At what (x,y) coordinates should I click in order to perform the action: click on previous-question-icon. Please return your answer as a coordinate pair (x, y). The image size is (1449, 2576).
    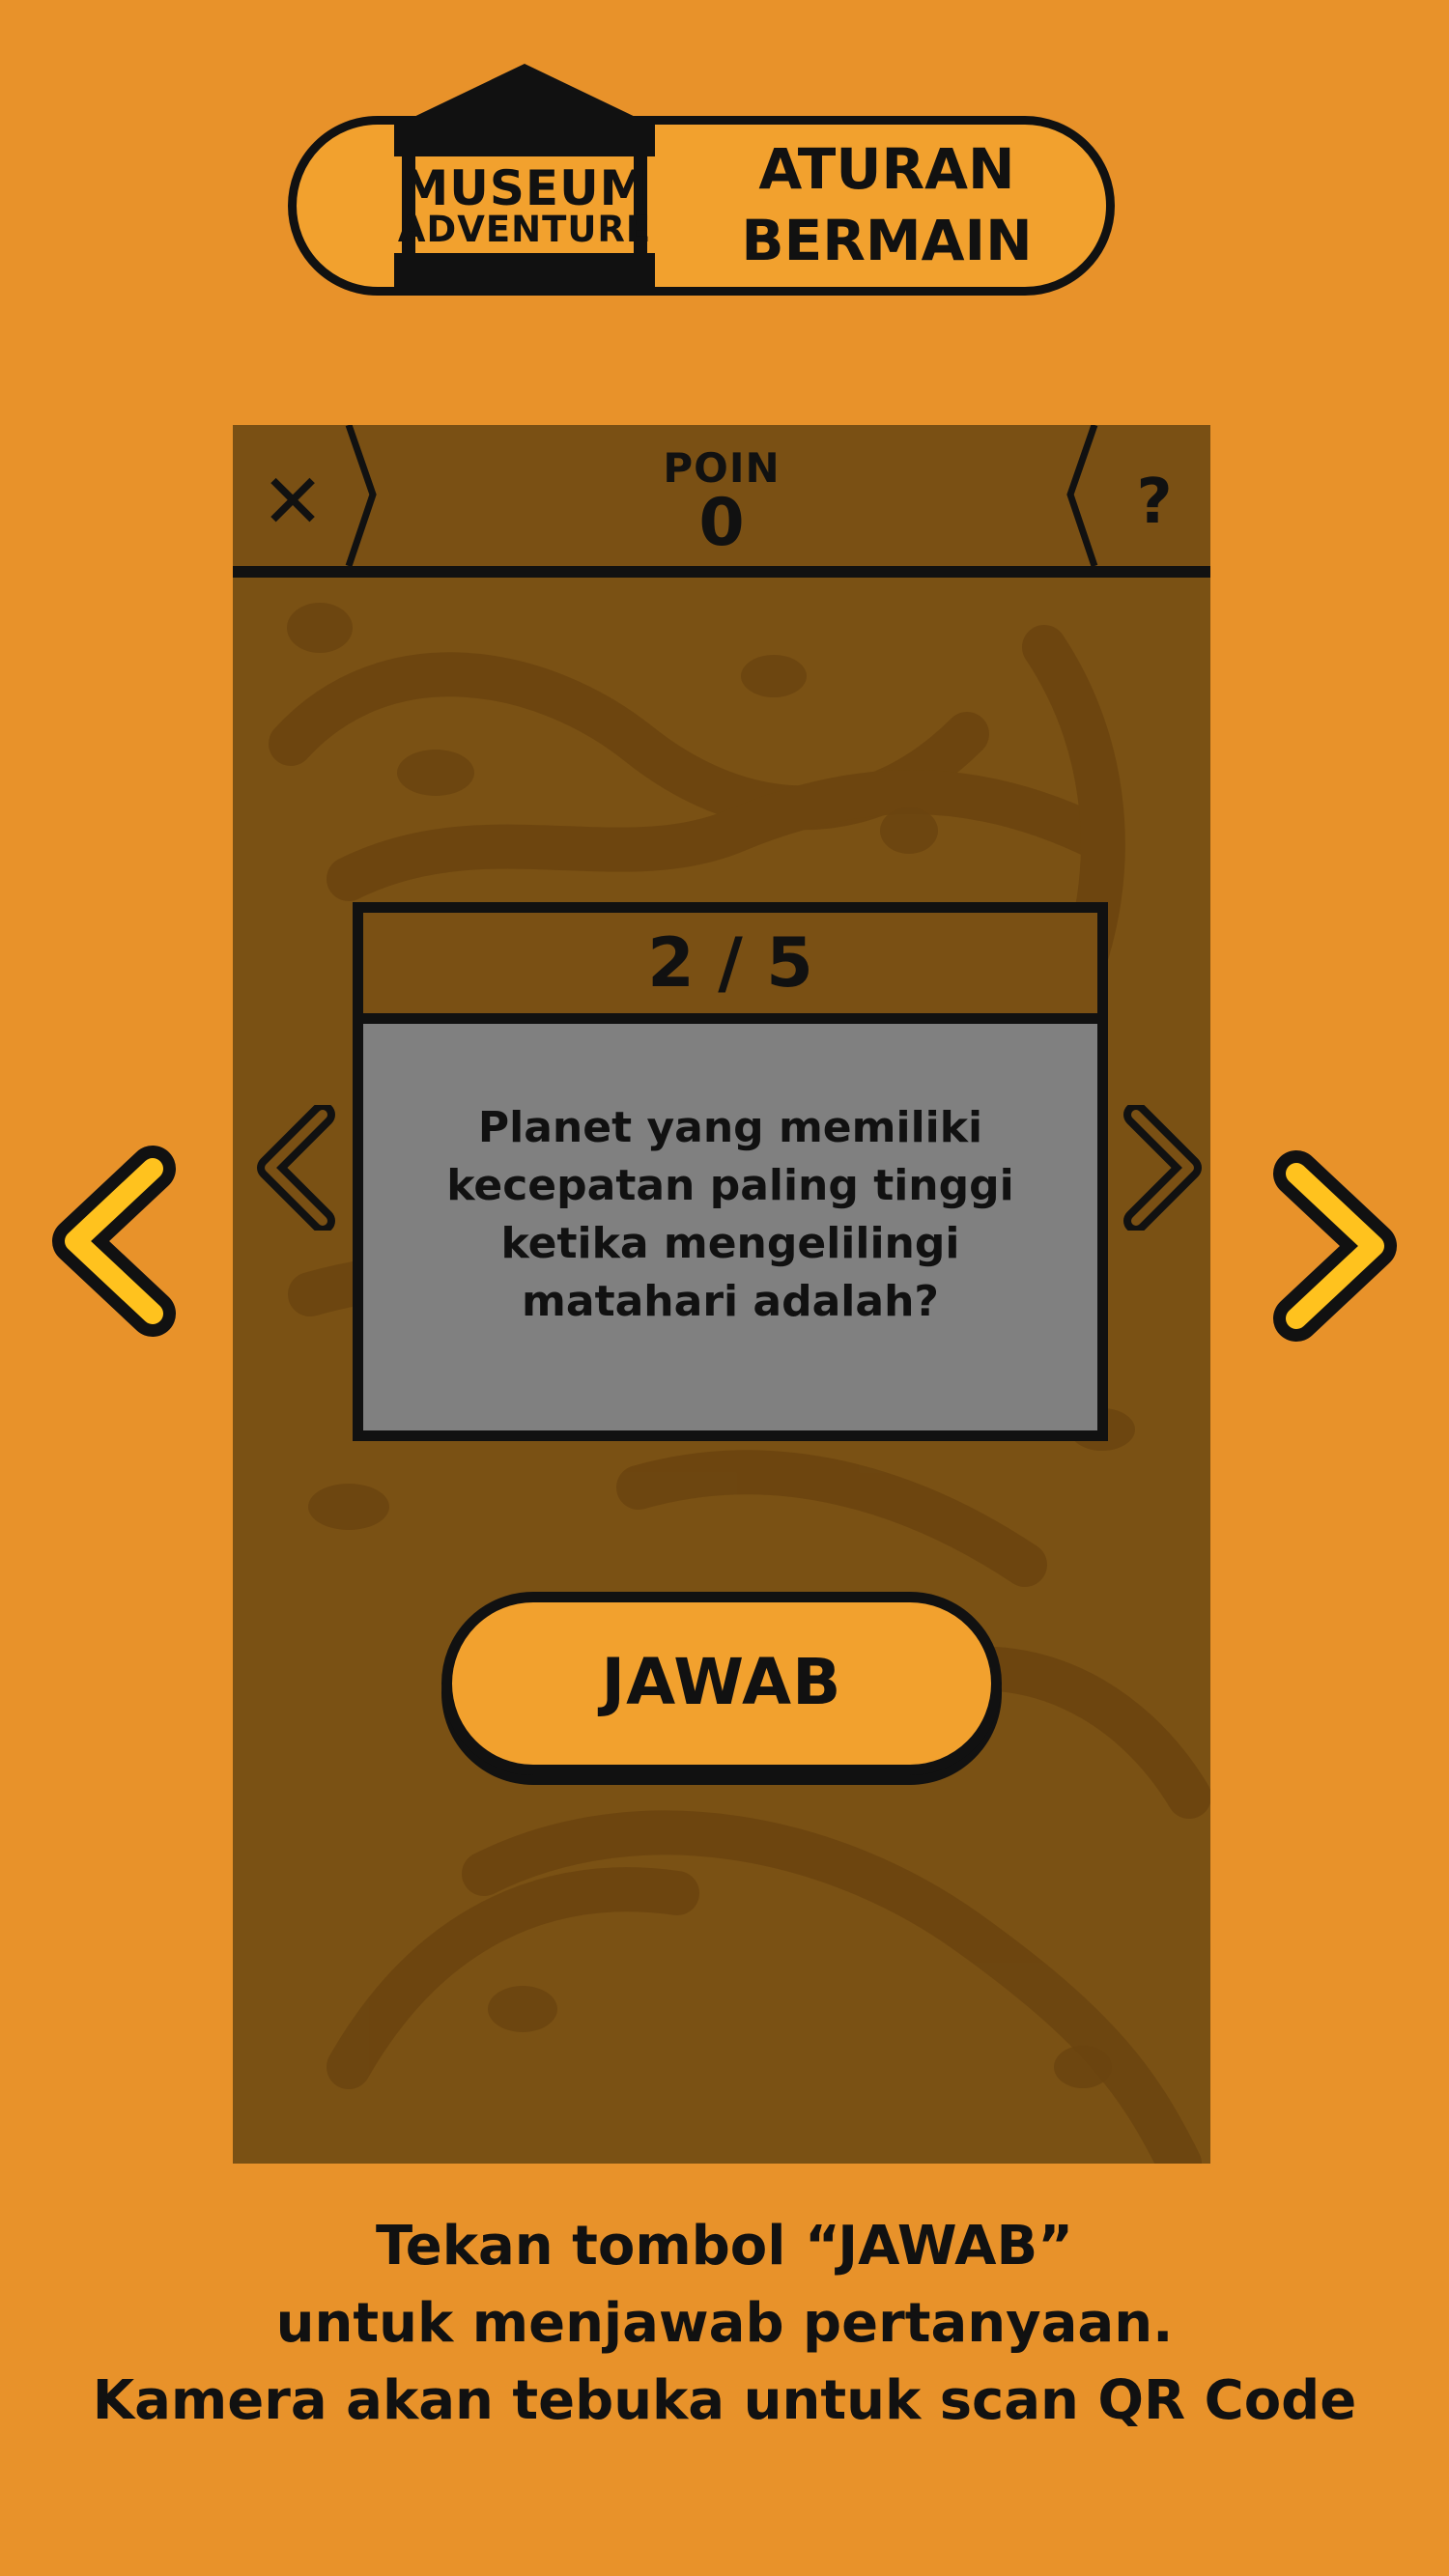
    Looking at the image, I should click on (298, 1168).